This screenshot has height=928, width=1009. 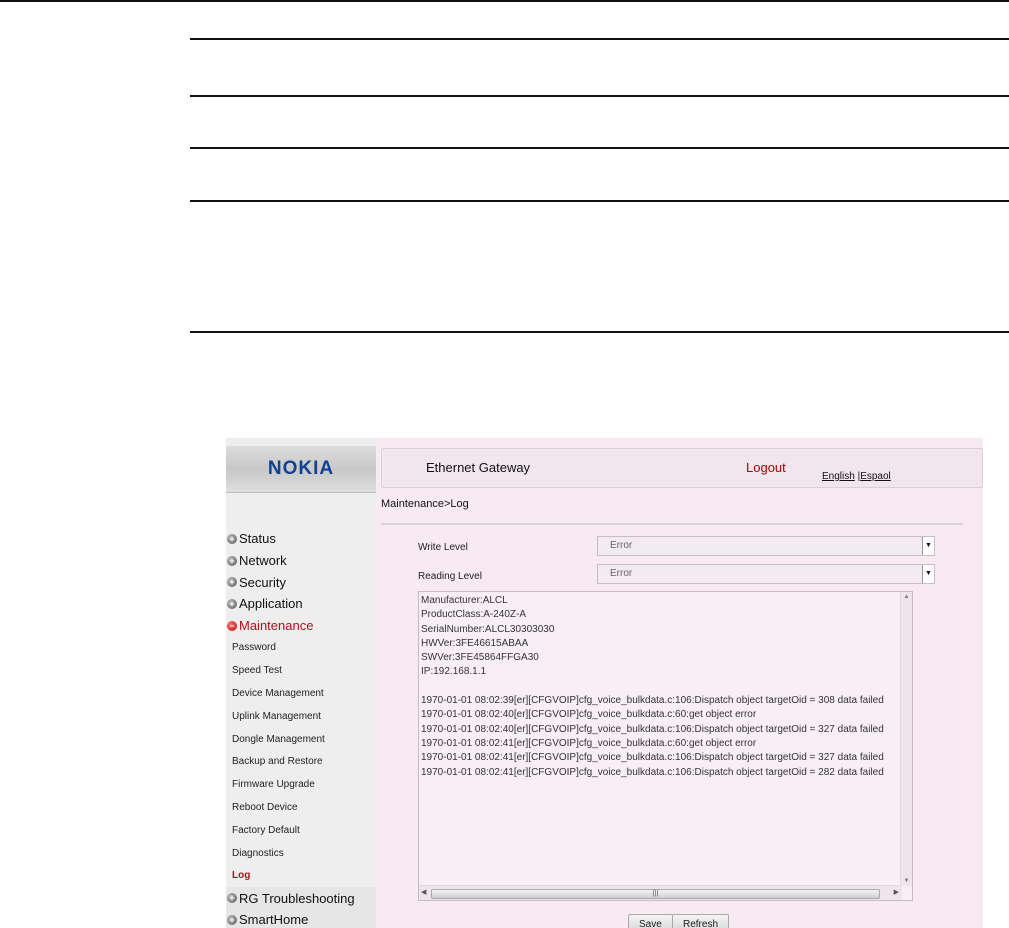 What do you see at coordinates (875, 476) in the screenshot?
I see `lang-espanol-link: Espaol` at bounding box center [875, 476].